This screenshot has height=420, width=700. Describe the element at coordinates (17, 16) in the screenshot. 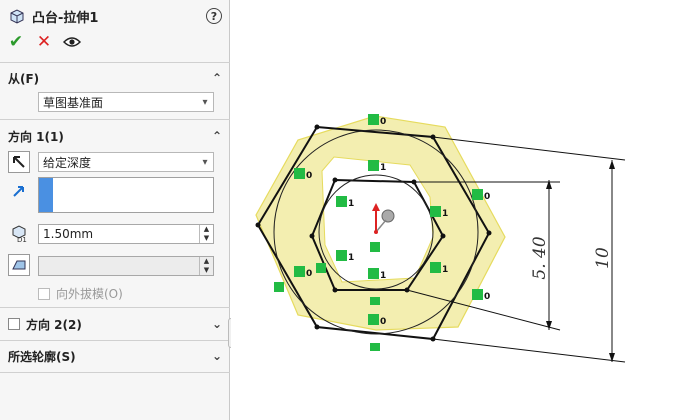

I see `extrude-boss-icon` at that location.